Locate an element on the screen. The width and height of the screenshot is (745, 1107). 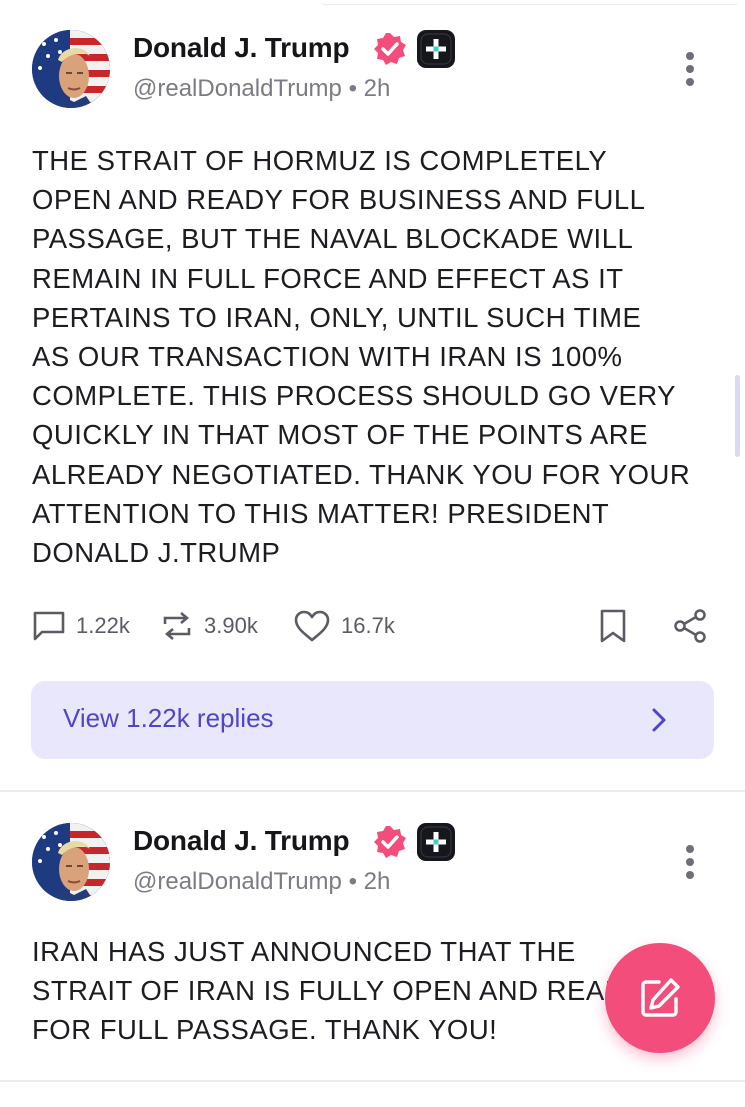
comment-icon is located at coordinates (49, 626).